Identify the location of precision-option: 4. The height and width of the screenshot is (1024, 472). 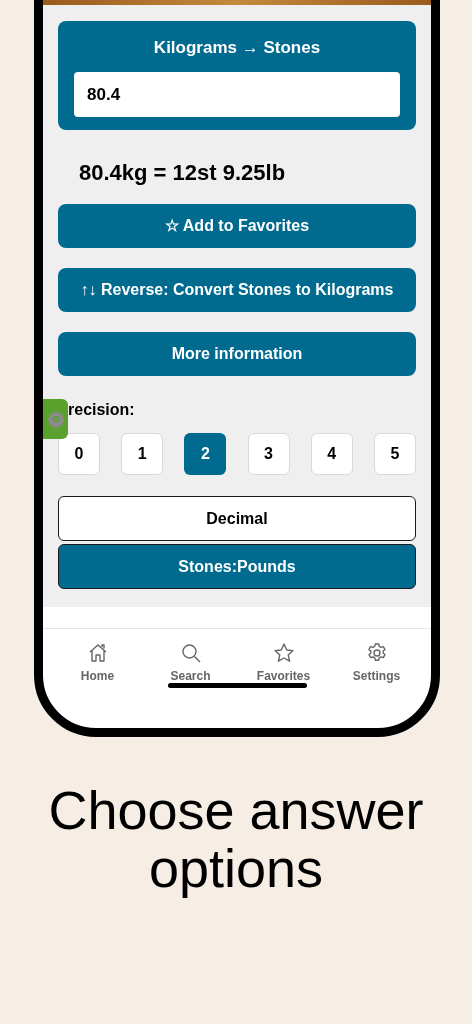
(331, 454).